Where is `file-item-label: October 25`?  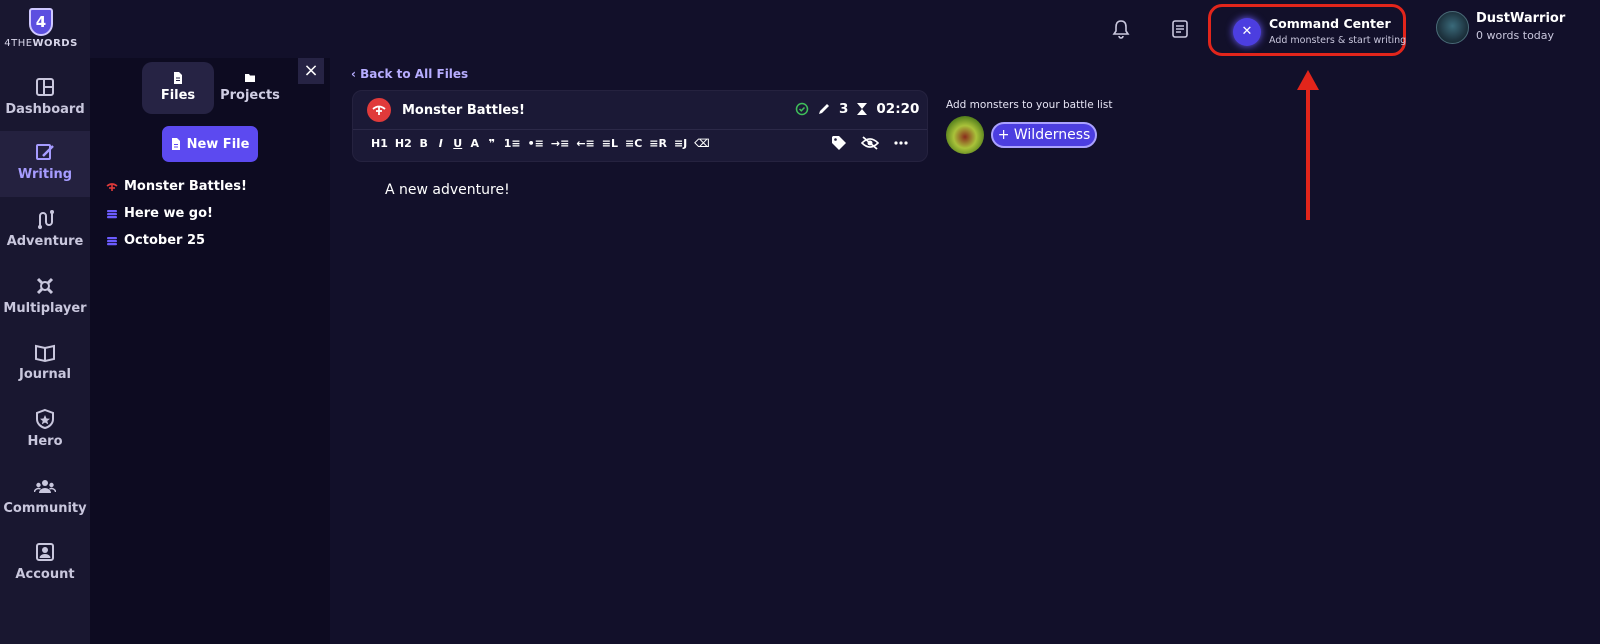 file-item-label: October 25 is located at coordinates (165, 240).